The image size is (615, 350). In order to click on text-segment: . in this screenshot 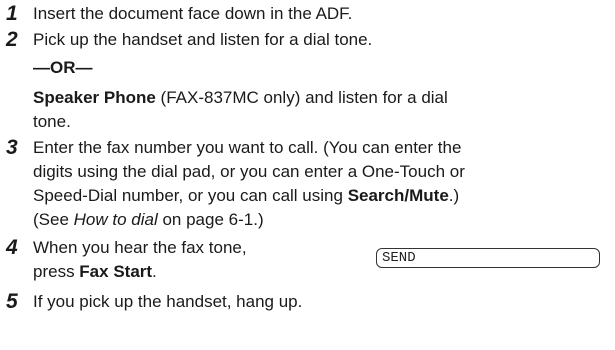, I will do `click(154, 271)`.